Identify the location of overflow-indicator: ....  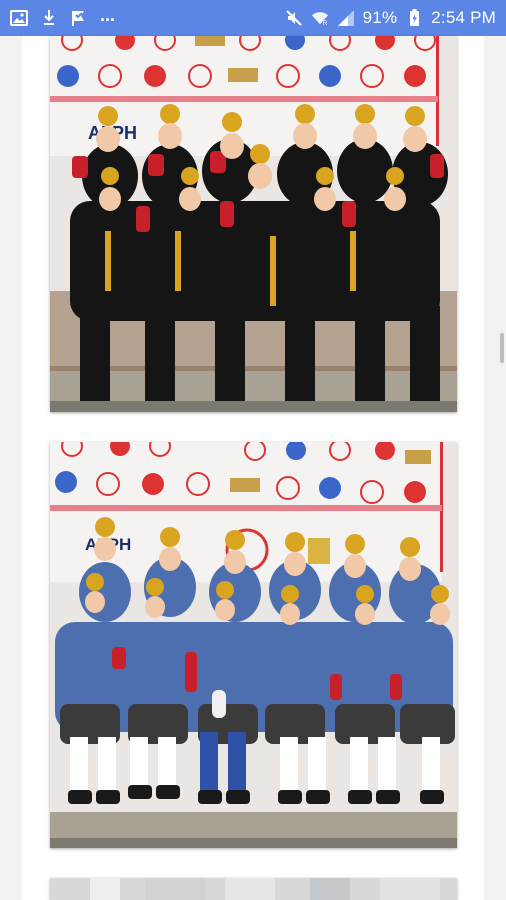
(108, 14).